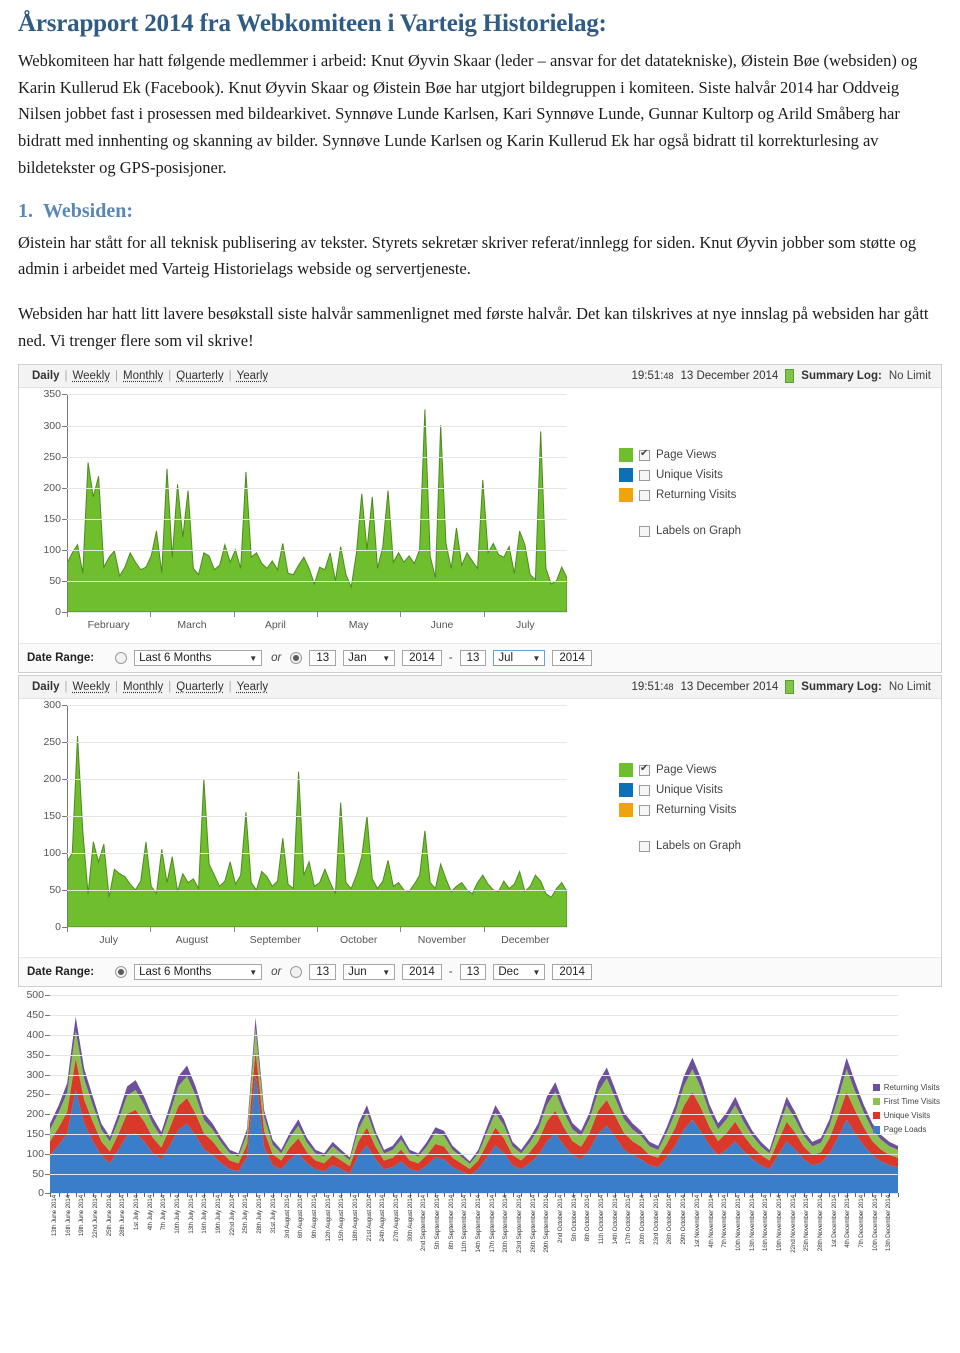 Image resolution: width=960 pixels, height=1353 pixels. Describe the element at coordinates (369, 658) in the screenshot. I see `from-month-select: Jan ▼` at that location.